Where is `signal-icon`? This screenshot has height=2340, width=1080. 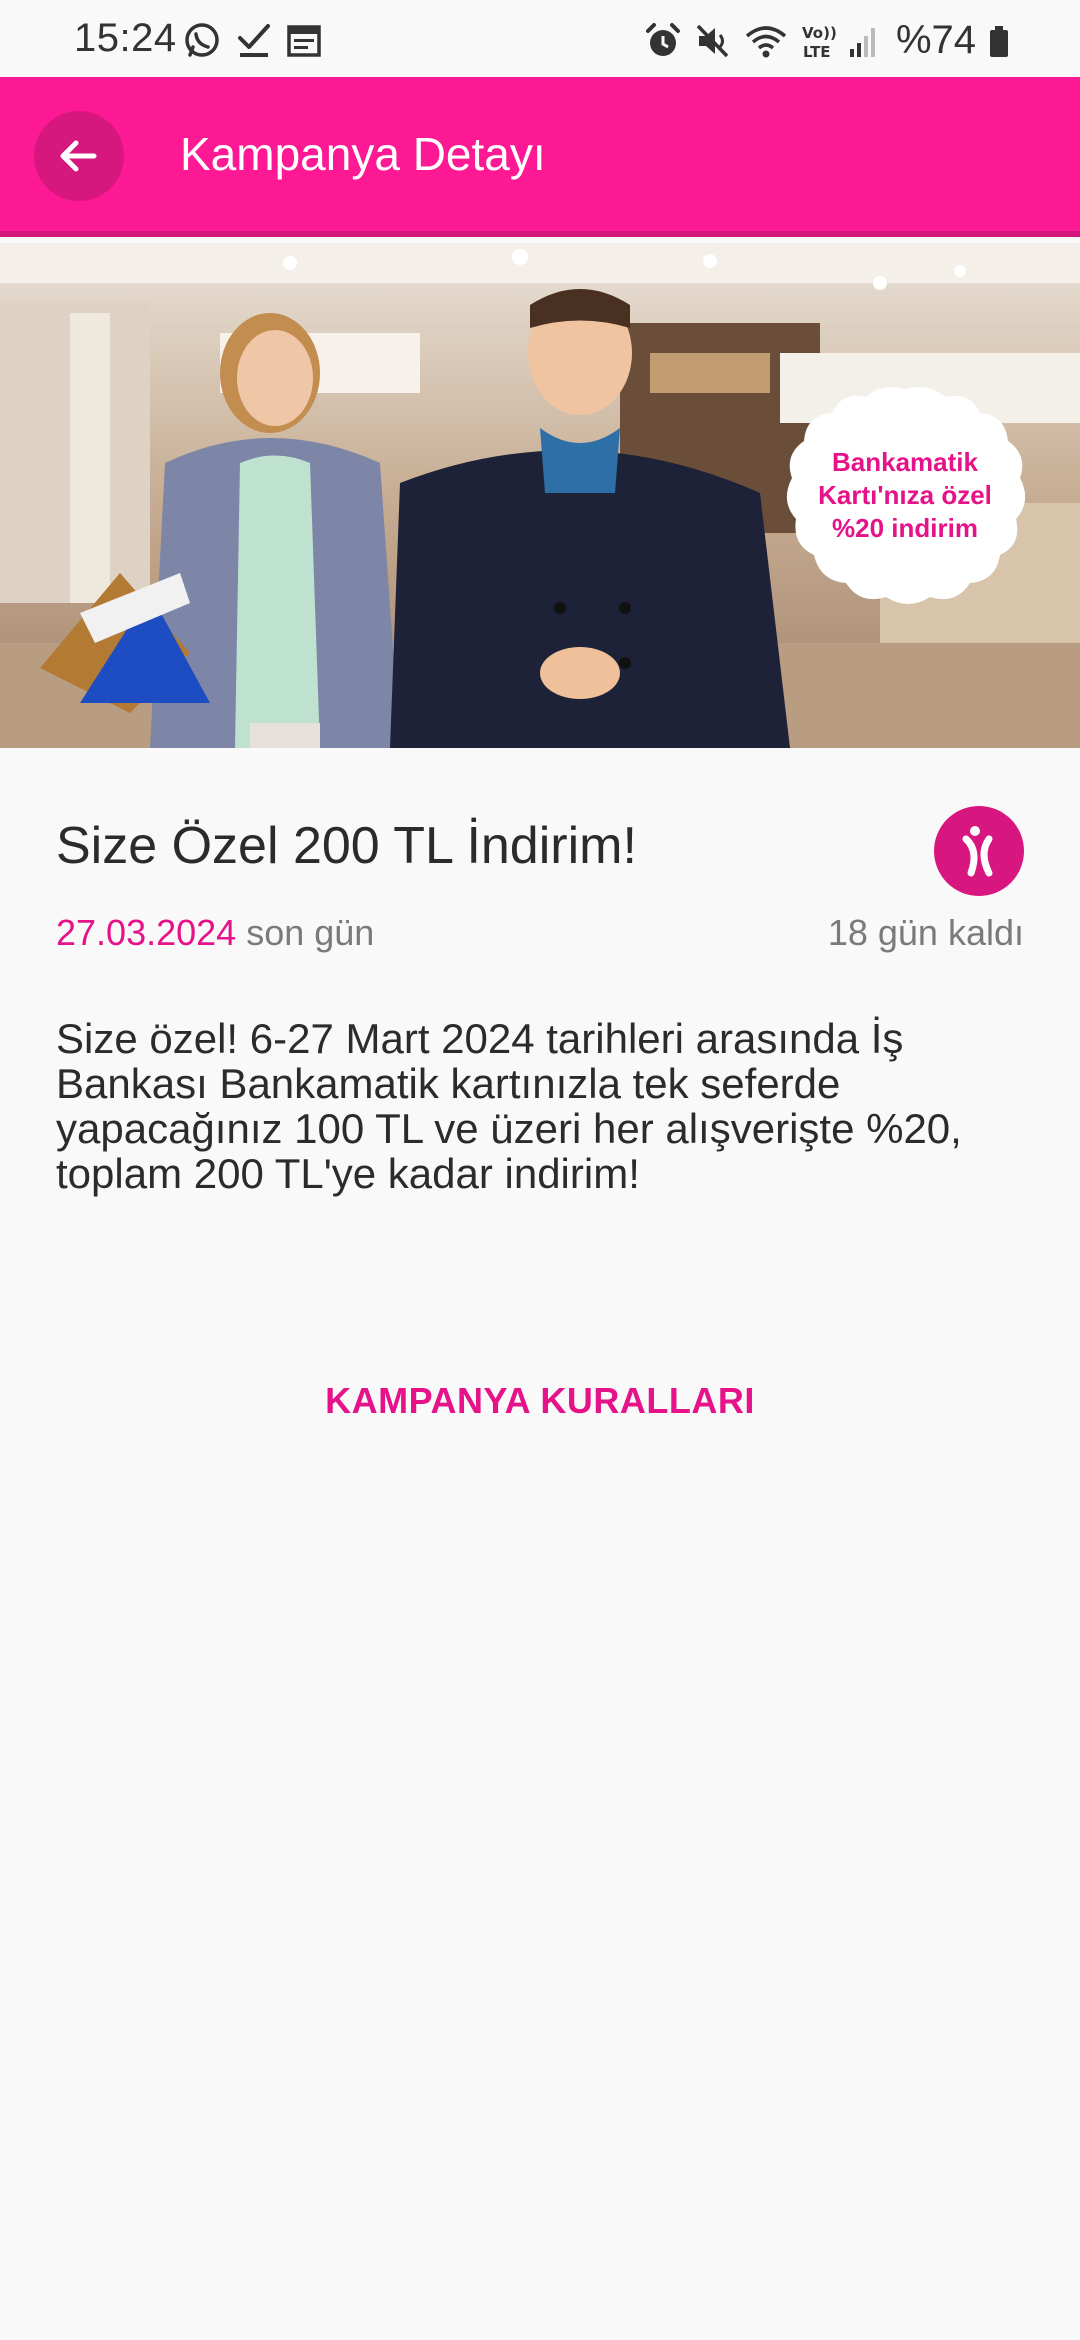
signal-icon is located at coordinates (863, 41).